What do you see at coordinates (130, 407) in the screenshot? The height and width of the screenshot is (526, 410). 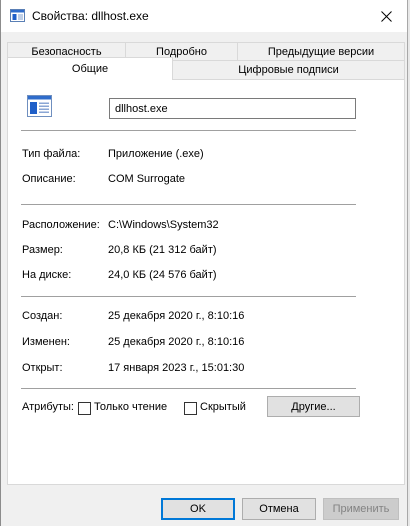 I see `readonly-label: Только чтение` at bounding box center [130, 407].